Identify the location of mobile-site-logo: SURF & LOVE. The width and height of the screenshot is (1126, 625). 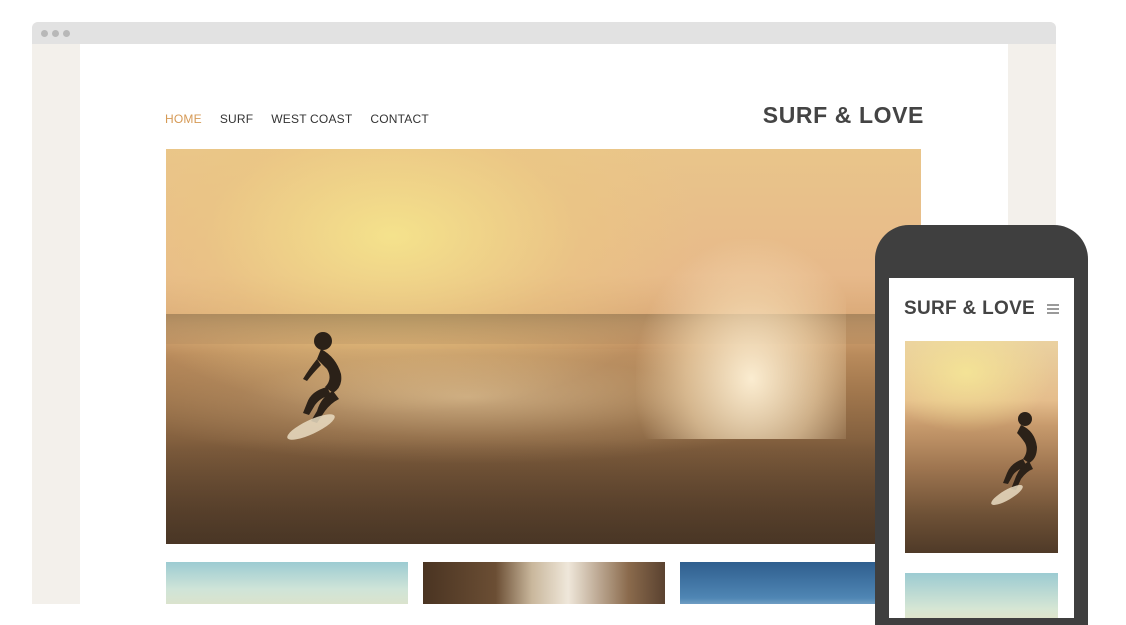
(969, 309).